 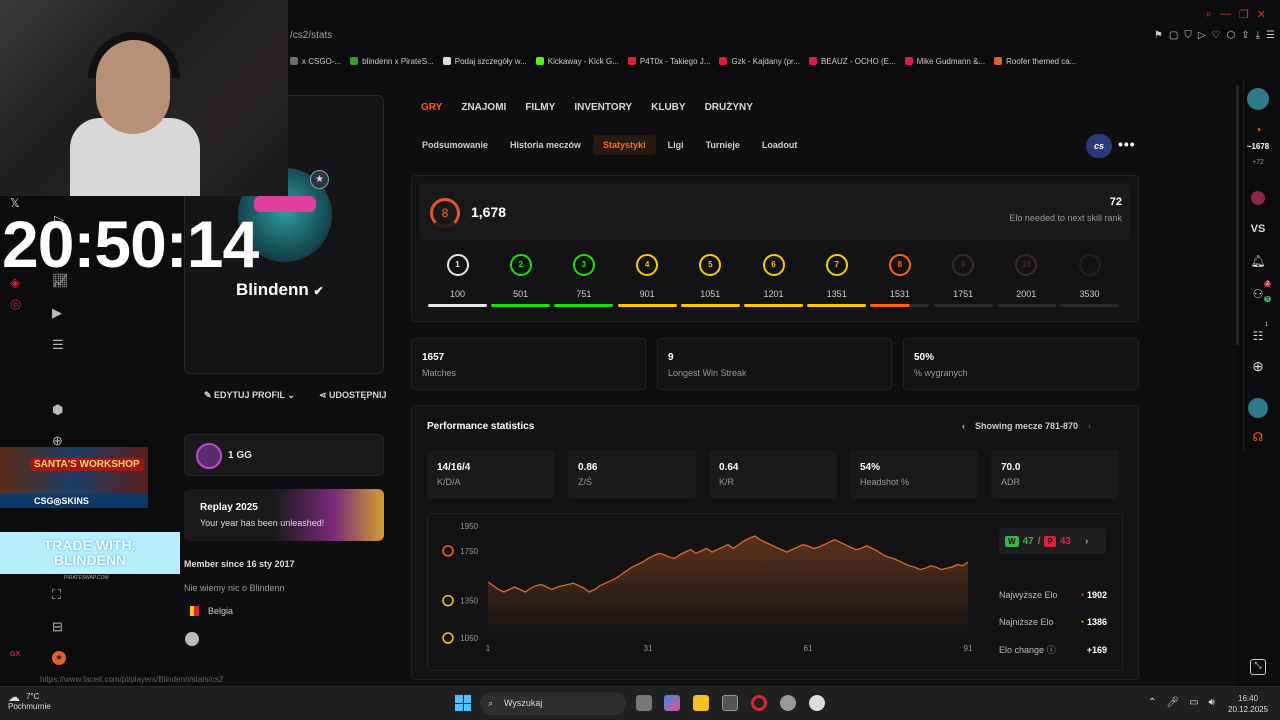 What do you see at coordinates (780, 145) in the screenshot?
I see `subtab-item: Loadout` at bounding box center [780, 145].